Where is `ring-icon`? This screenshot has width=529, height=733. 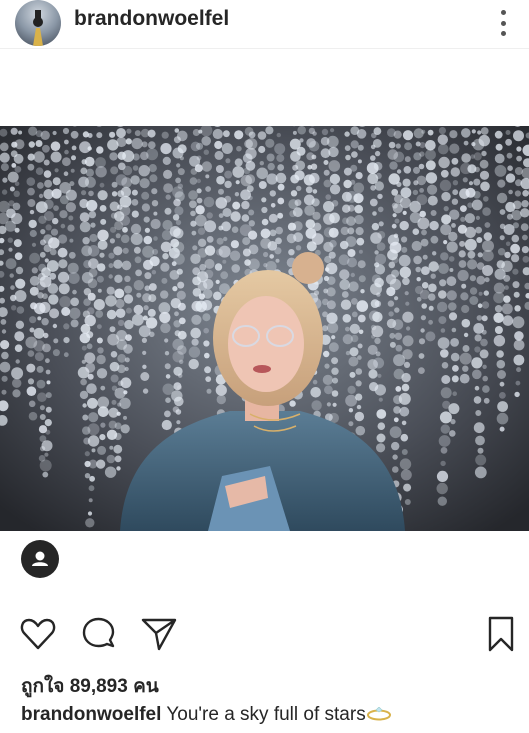
ring-icon is located at coordinates (379, 714).